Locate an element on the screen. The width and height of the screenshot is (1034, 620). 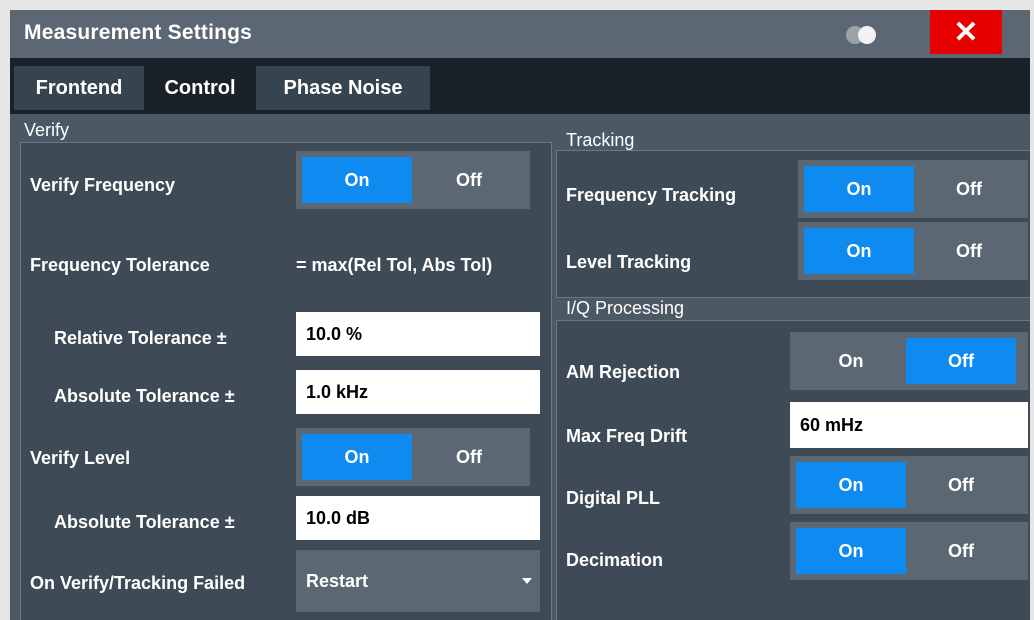
absolute-tolerance-level-input: 10.0 dB is located at coordinates (418, 518).